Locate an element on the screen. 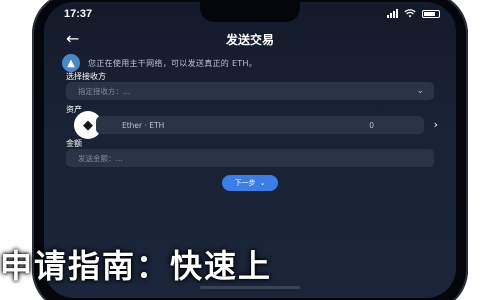 This screenshot has width=500, height=300. asset-balance: 0 is located at coordinates (371, 125).